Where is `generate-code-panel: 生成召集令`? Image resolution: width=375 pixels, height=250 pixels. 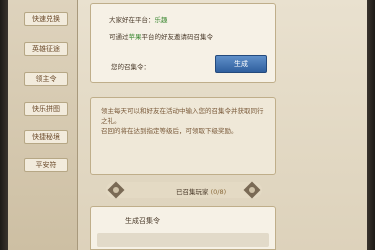 generate-code-panel: 生成召集令 is located at coordinates (183, 228).